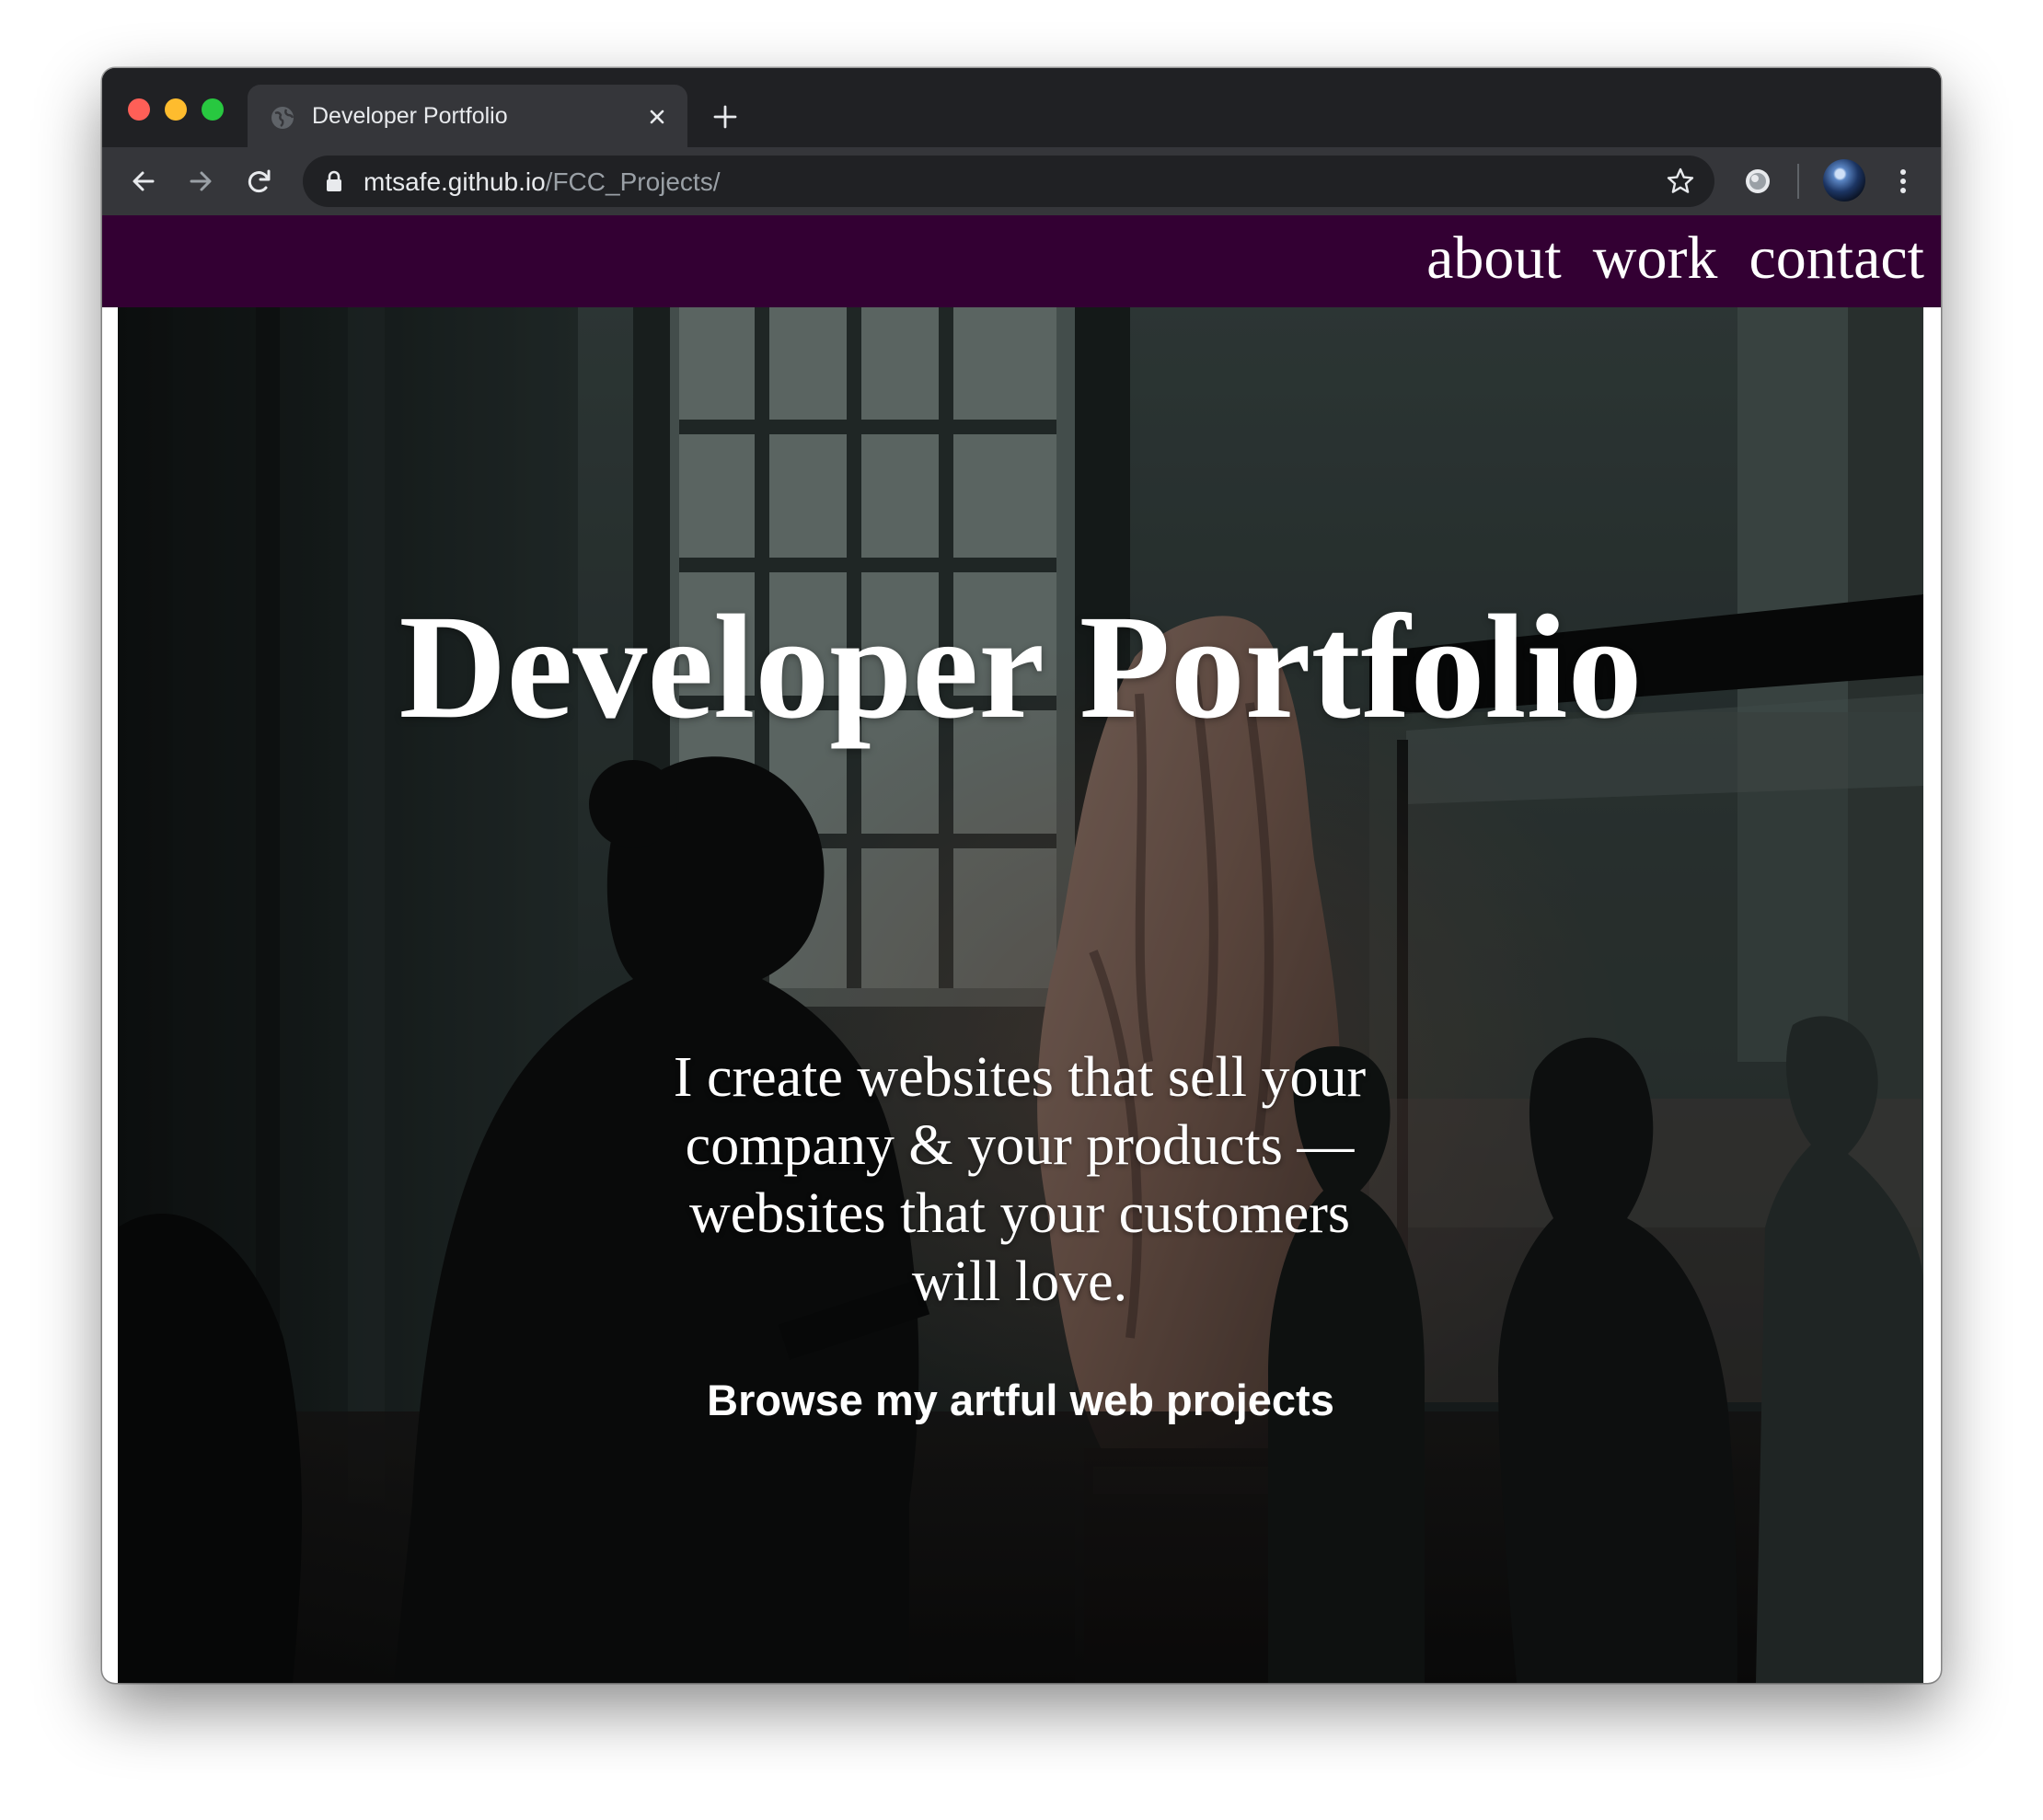 The height and width of the screenshot is (1820, 2043). I want to click on window-minimize-button, so click(176, 109).